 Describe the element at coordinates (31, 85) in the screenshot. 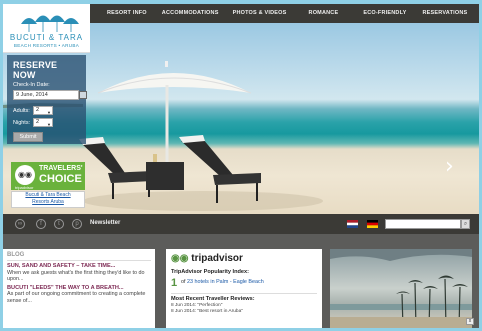

I see `checkin-label: Check-In Date:` at that location.